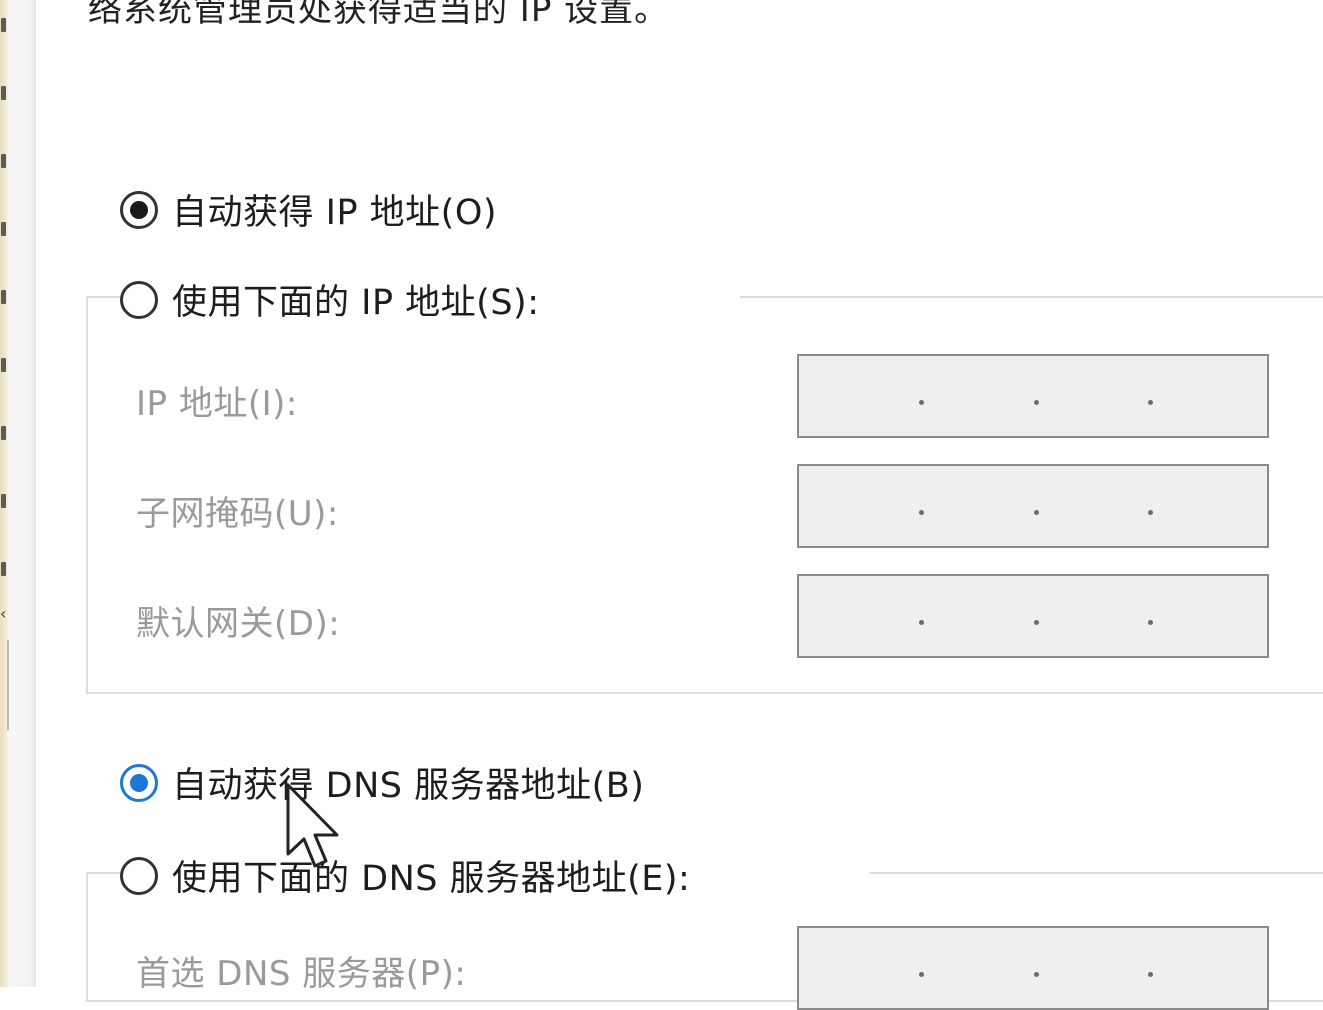 This screenshot has height=1010, width=1323. What do you see at coordinates (139, 299) in the screenshot?
I see `manual-ip-radio` at bounding box center [139, 299].